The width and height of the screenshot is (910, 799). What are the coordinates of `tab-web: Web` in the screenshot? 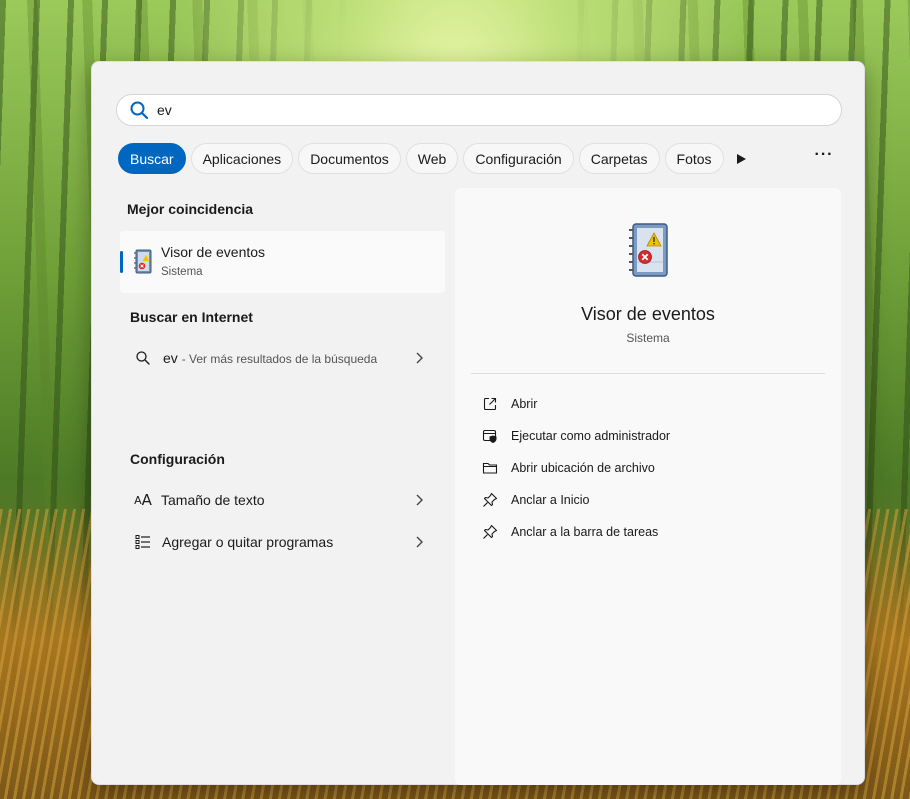 It's located at (432, 158).